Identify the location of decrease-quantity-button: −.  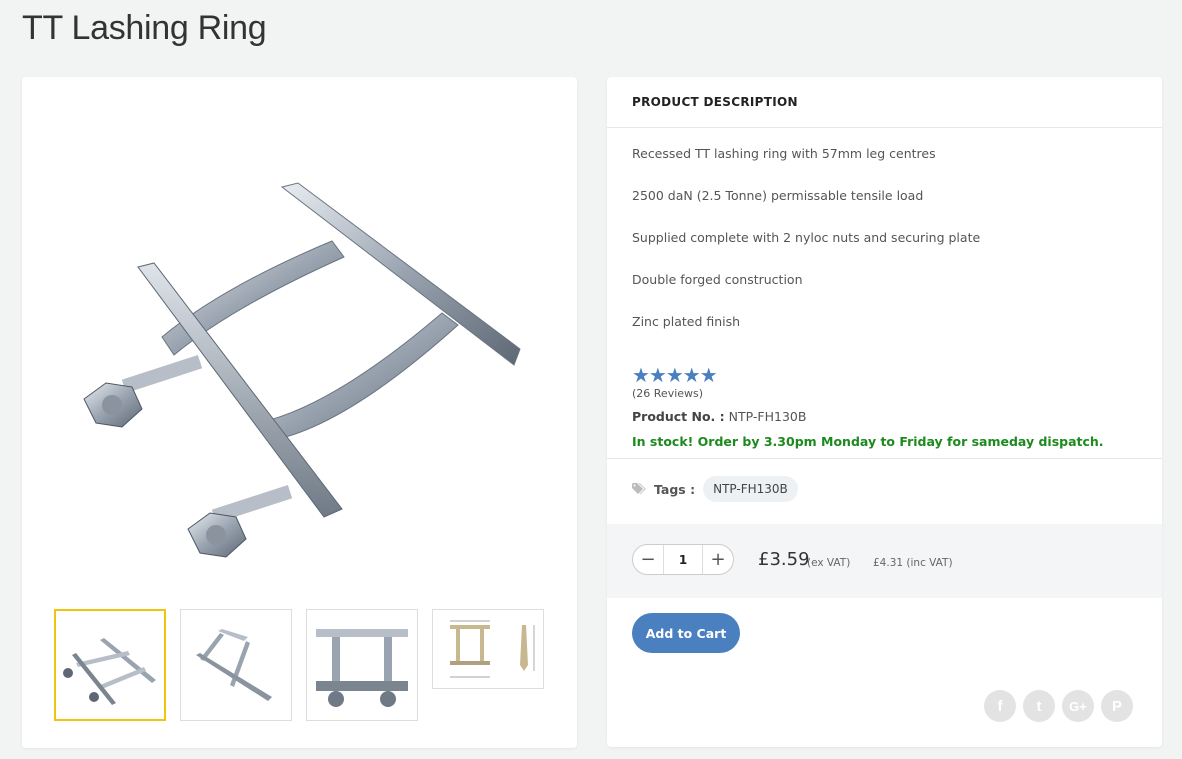
(648, 559).